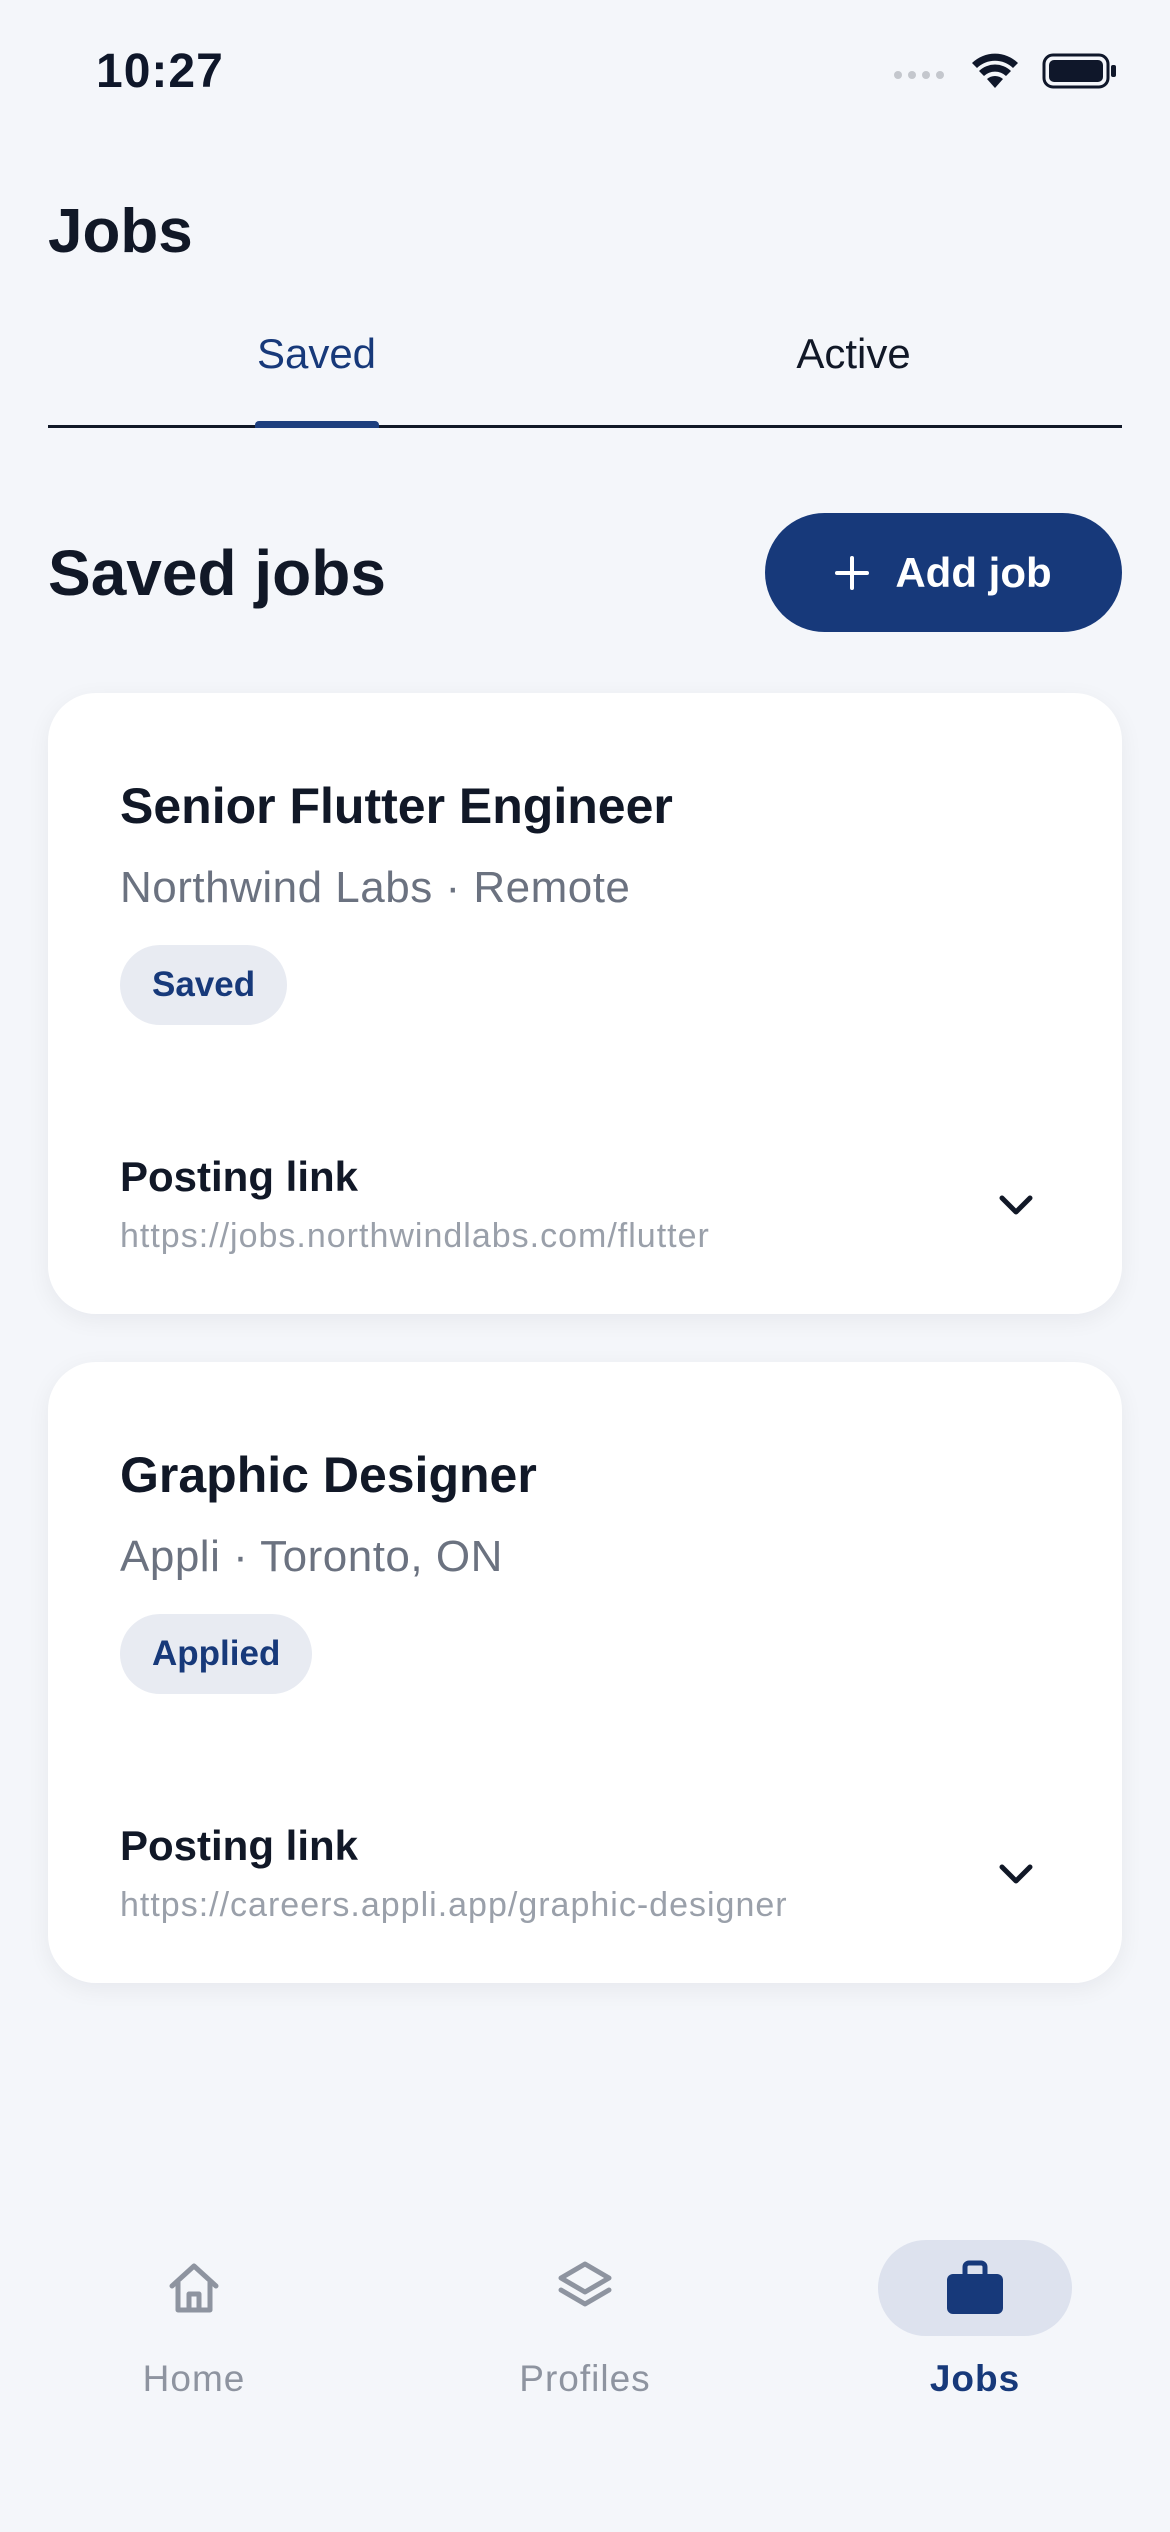  Describe the element at coordinates (217, 573) in the screenshot. I see `section-title: Saved jobs` at that location.